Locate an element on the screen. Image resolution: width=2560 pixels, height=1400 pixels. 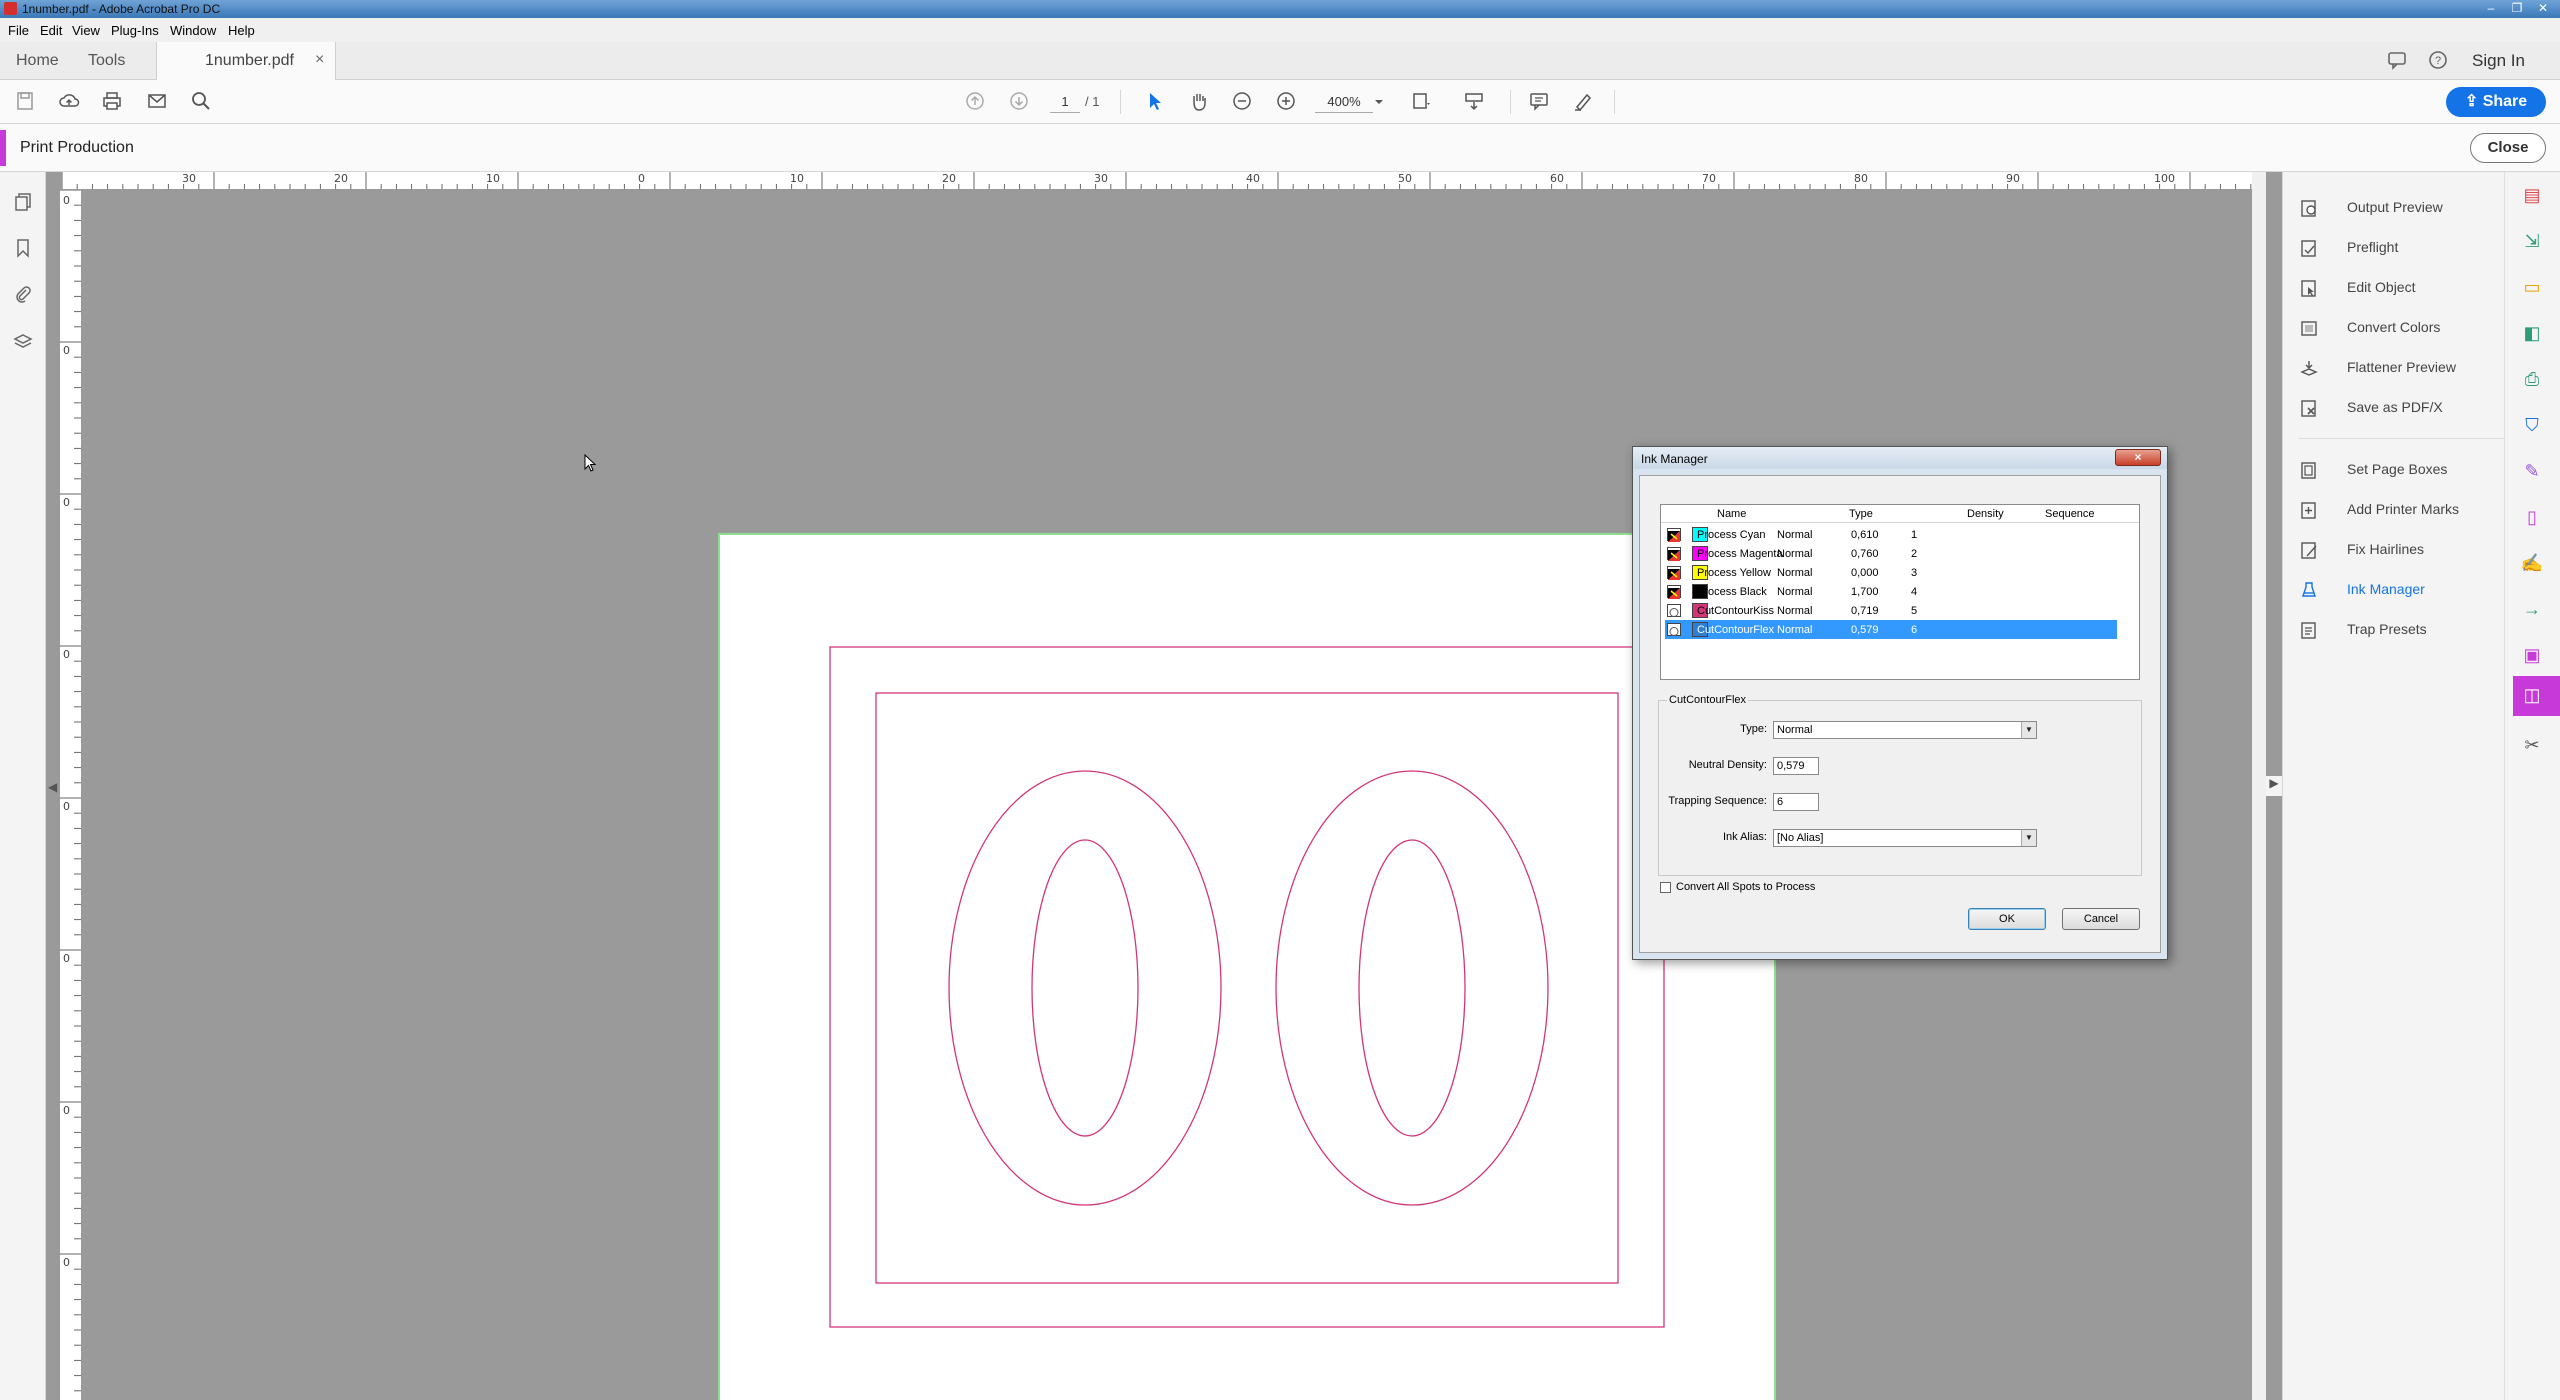
convert-all-spots-checkbox is located at coordinates (1665, 887).